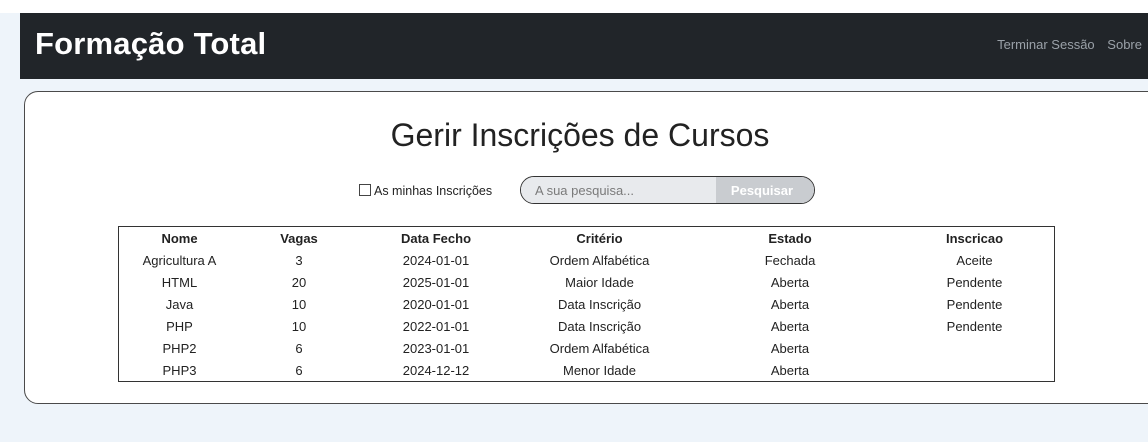 The height and width of the screenshot is (442, 1148). Describe the element at coordinates (974, 260) in the screenshot. I see `cell-inscricao: Aceite` at that location.